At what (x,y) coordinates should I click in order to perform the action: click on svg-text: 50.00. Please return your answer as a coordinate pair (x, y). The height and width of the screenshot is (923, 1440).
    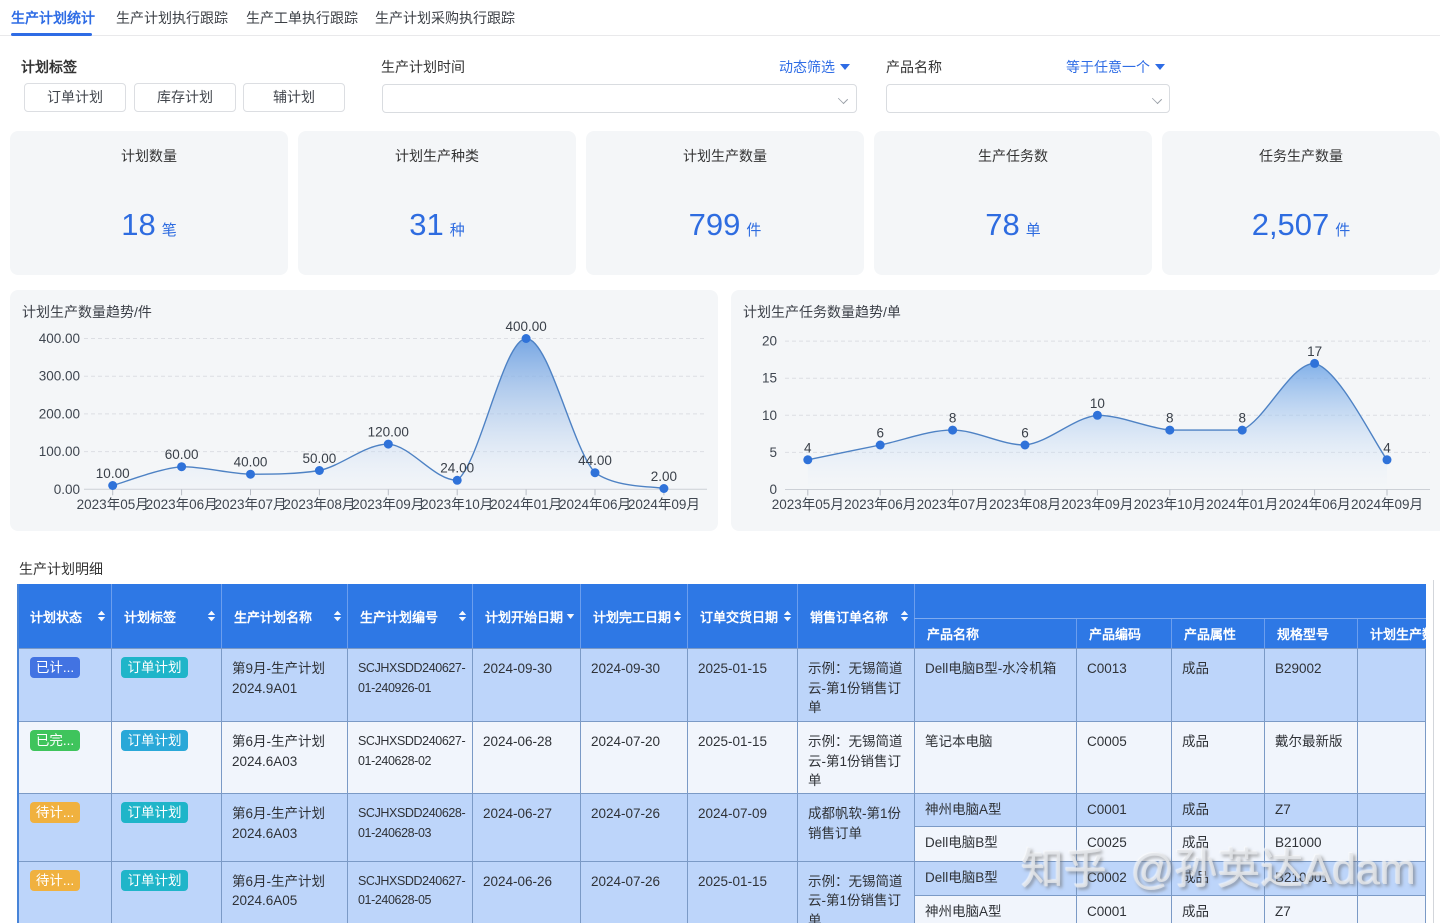
    Looking at the image, I should click on (320, 458).